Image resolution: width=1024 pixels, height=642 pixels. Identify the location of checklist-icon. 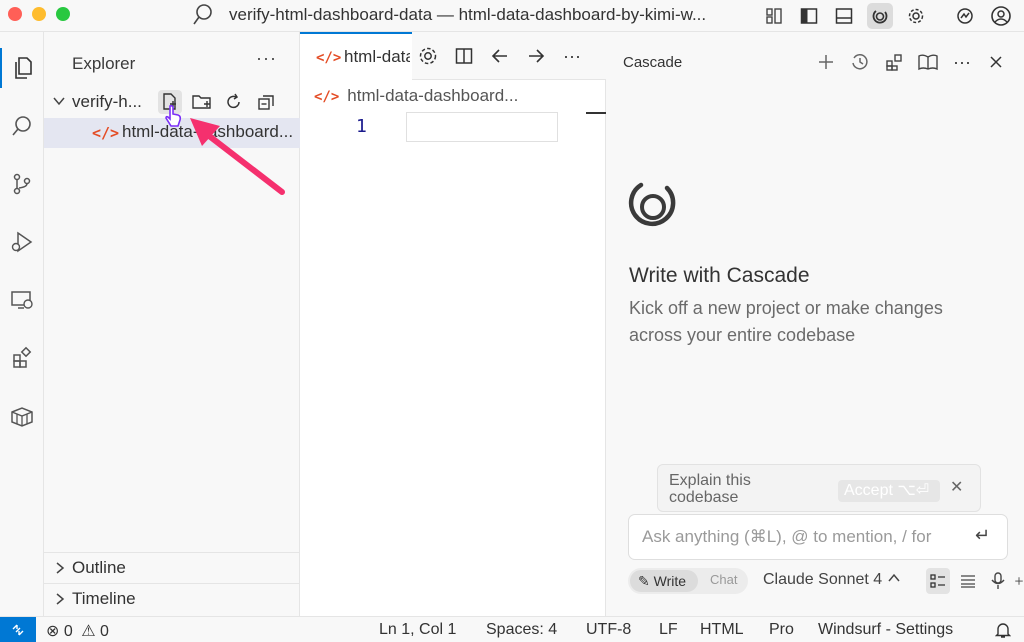
(938, 581).